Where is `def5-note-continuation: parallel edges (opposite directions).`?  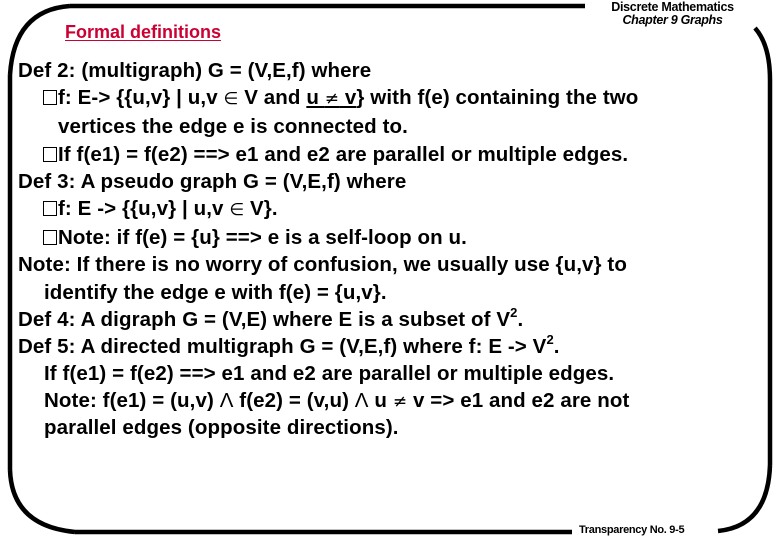 def5-note-continuation: parallel edges (opposite directions). is located at coordinates (221, 427).